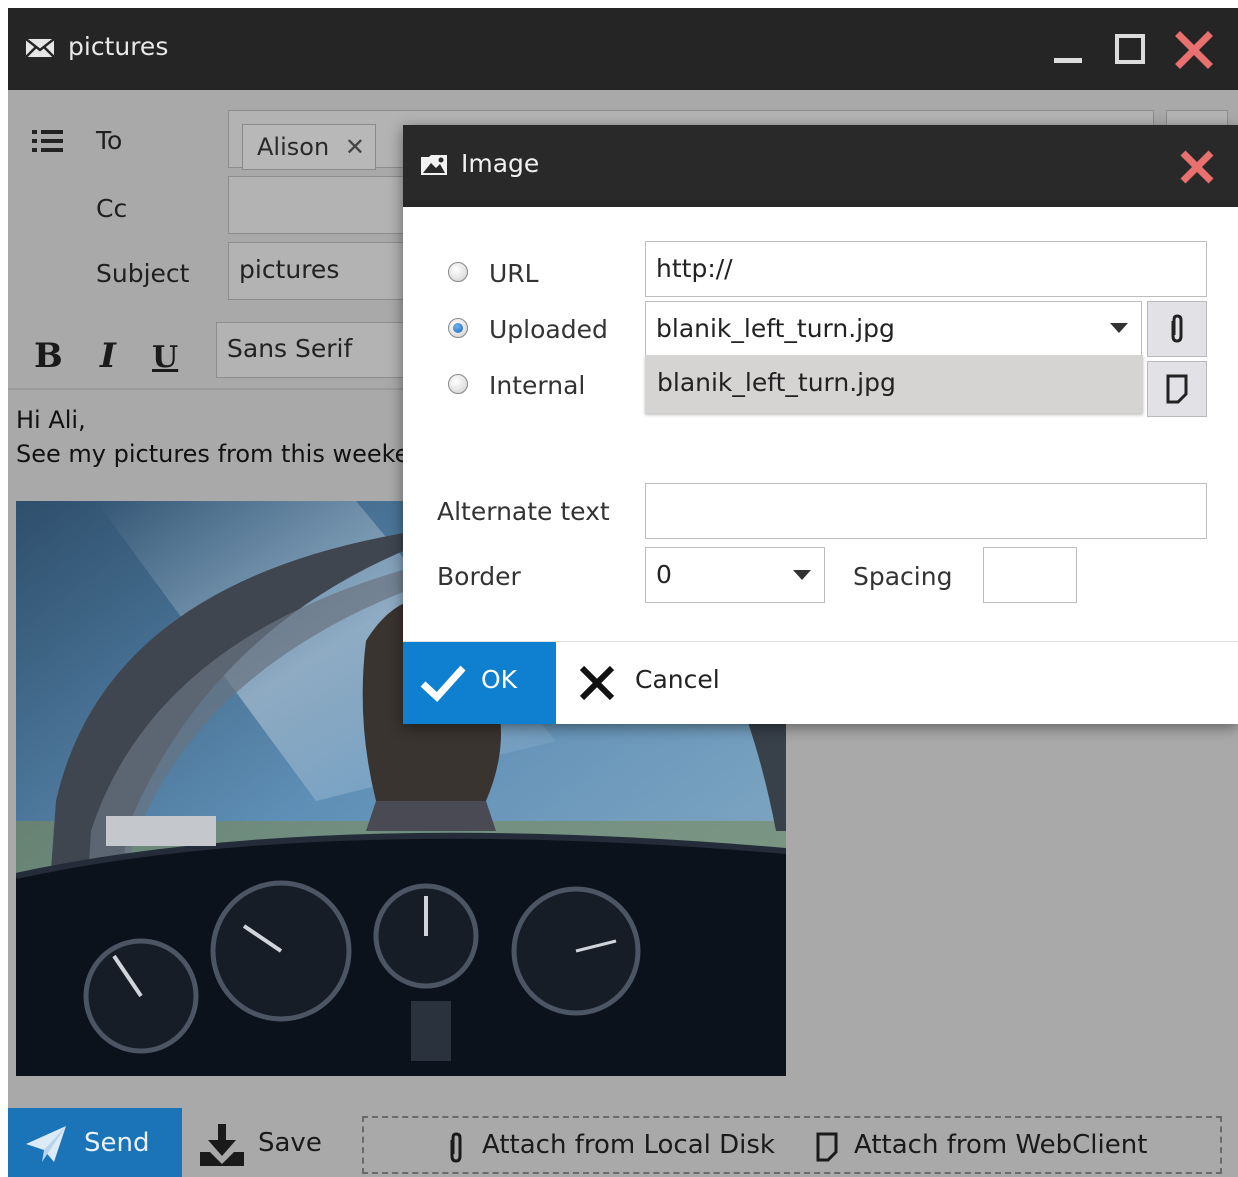  What do you see at coordinates (434, 165) in the screenshot?
I see `image-icon` at bounding box center [434, 165].